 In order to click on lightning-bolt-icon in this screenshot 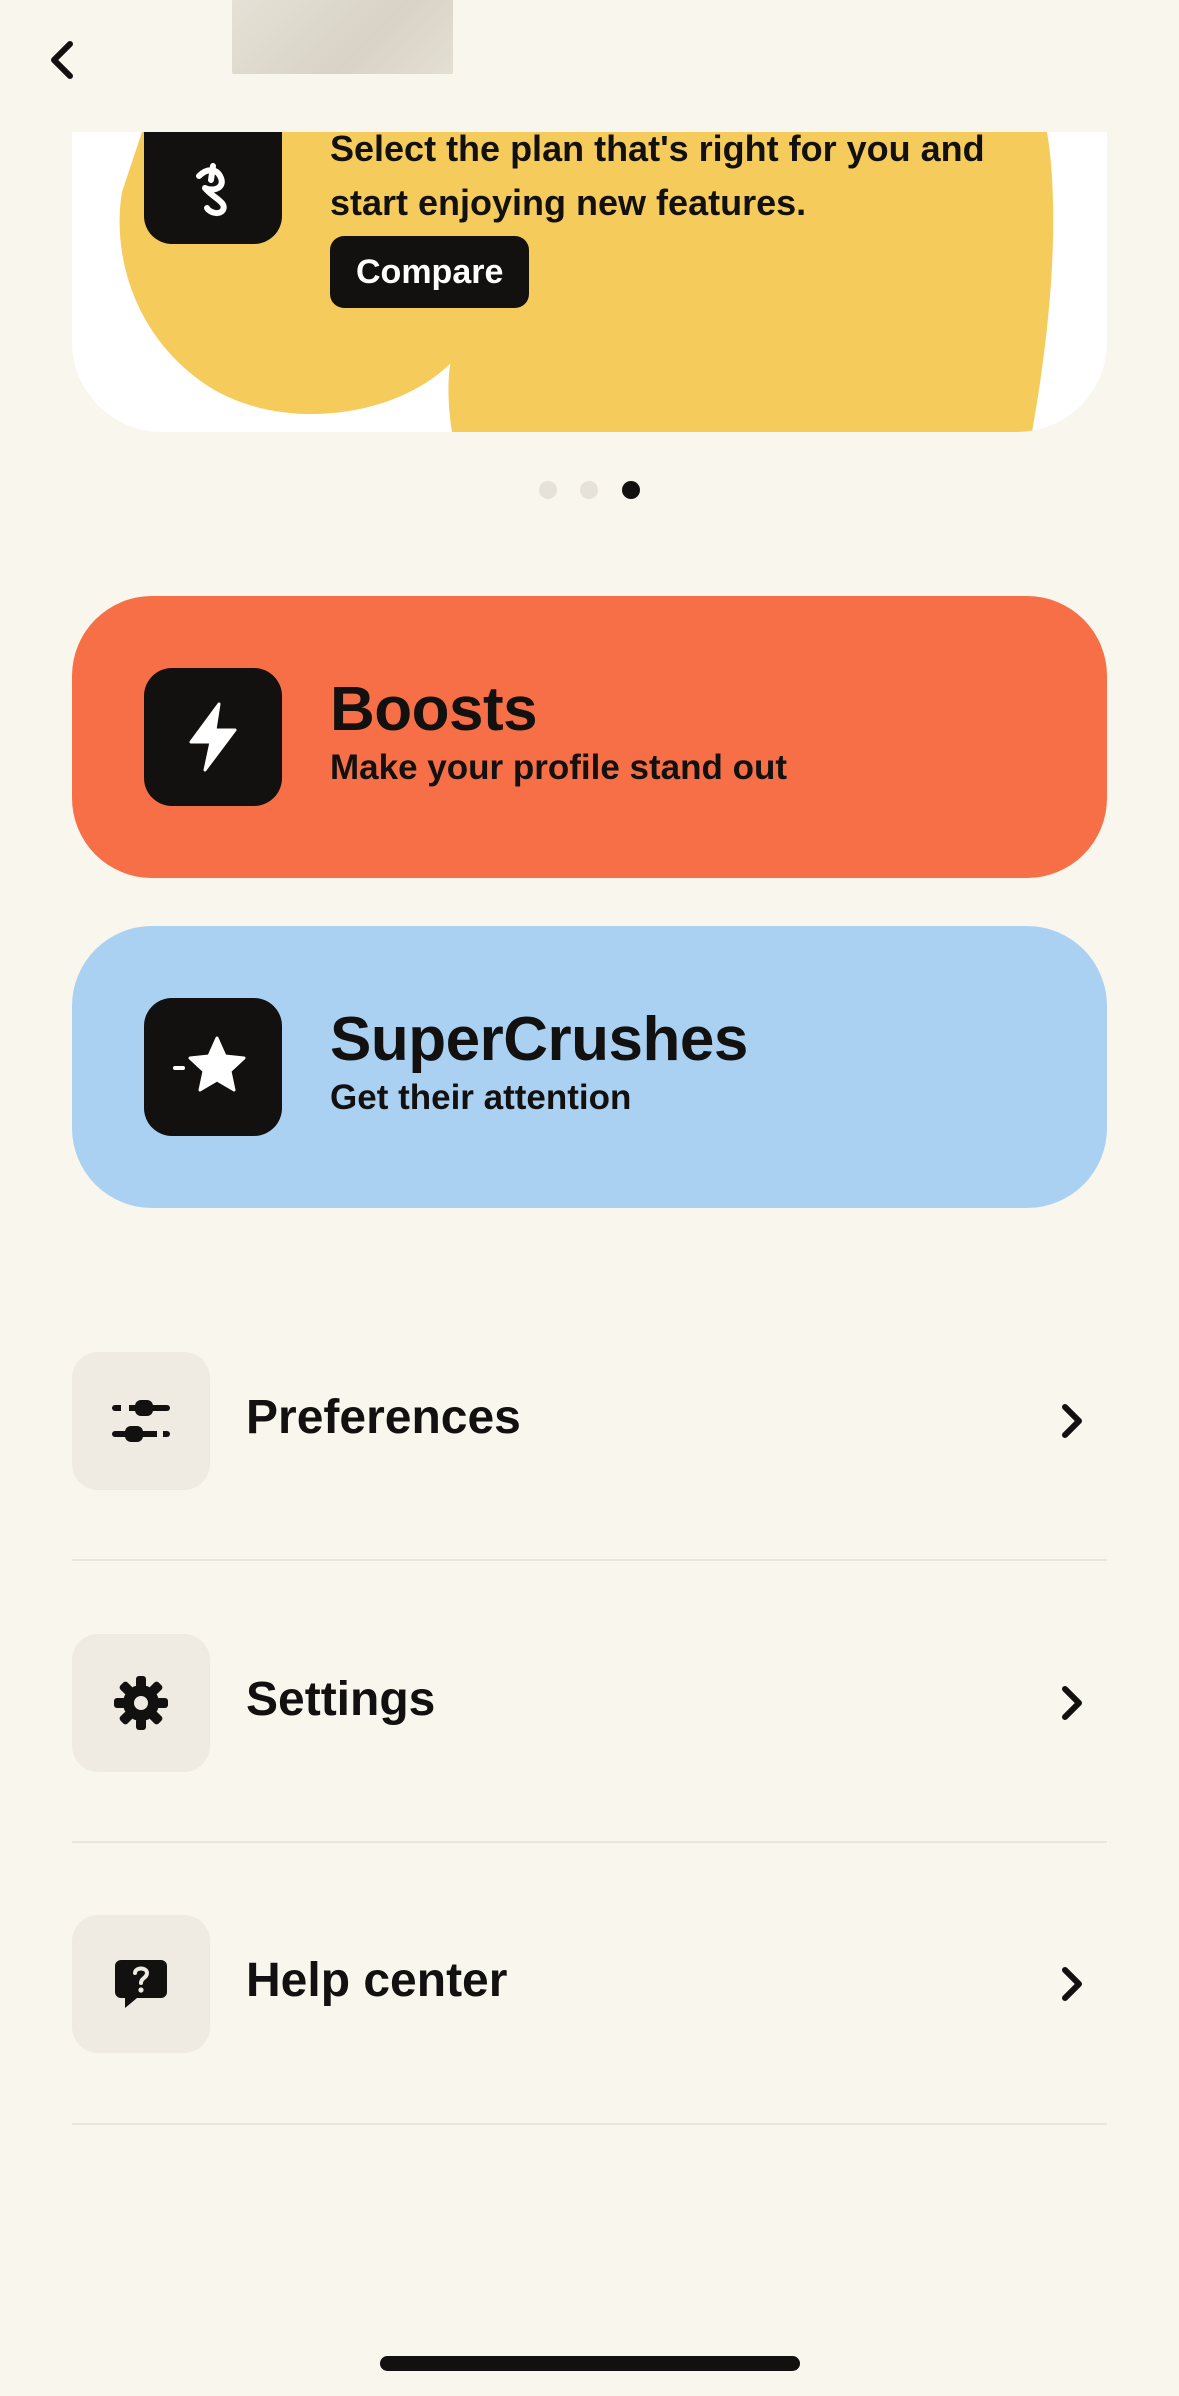, I will do `click(213, 737)`.